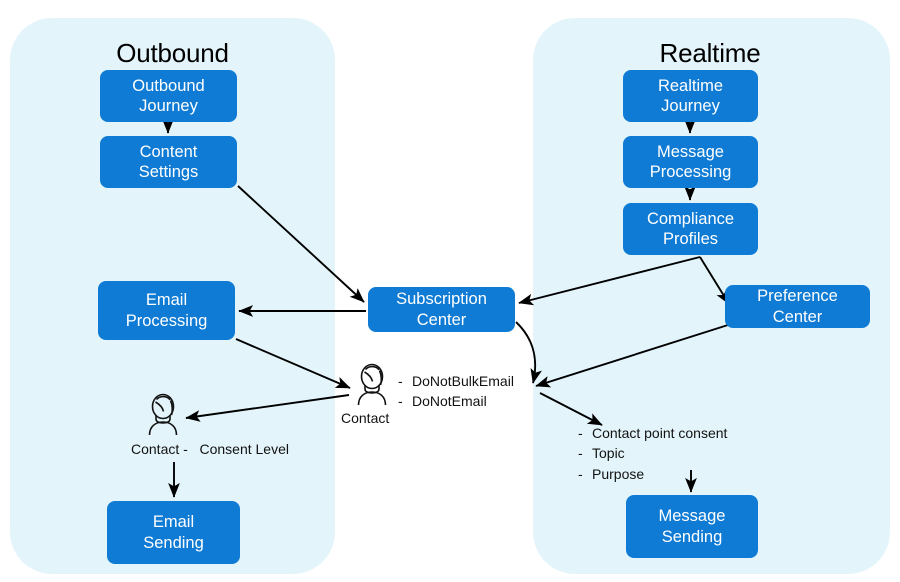  I want to click on node-outbound-journey: Outbound Journey, so click(168, 96).